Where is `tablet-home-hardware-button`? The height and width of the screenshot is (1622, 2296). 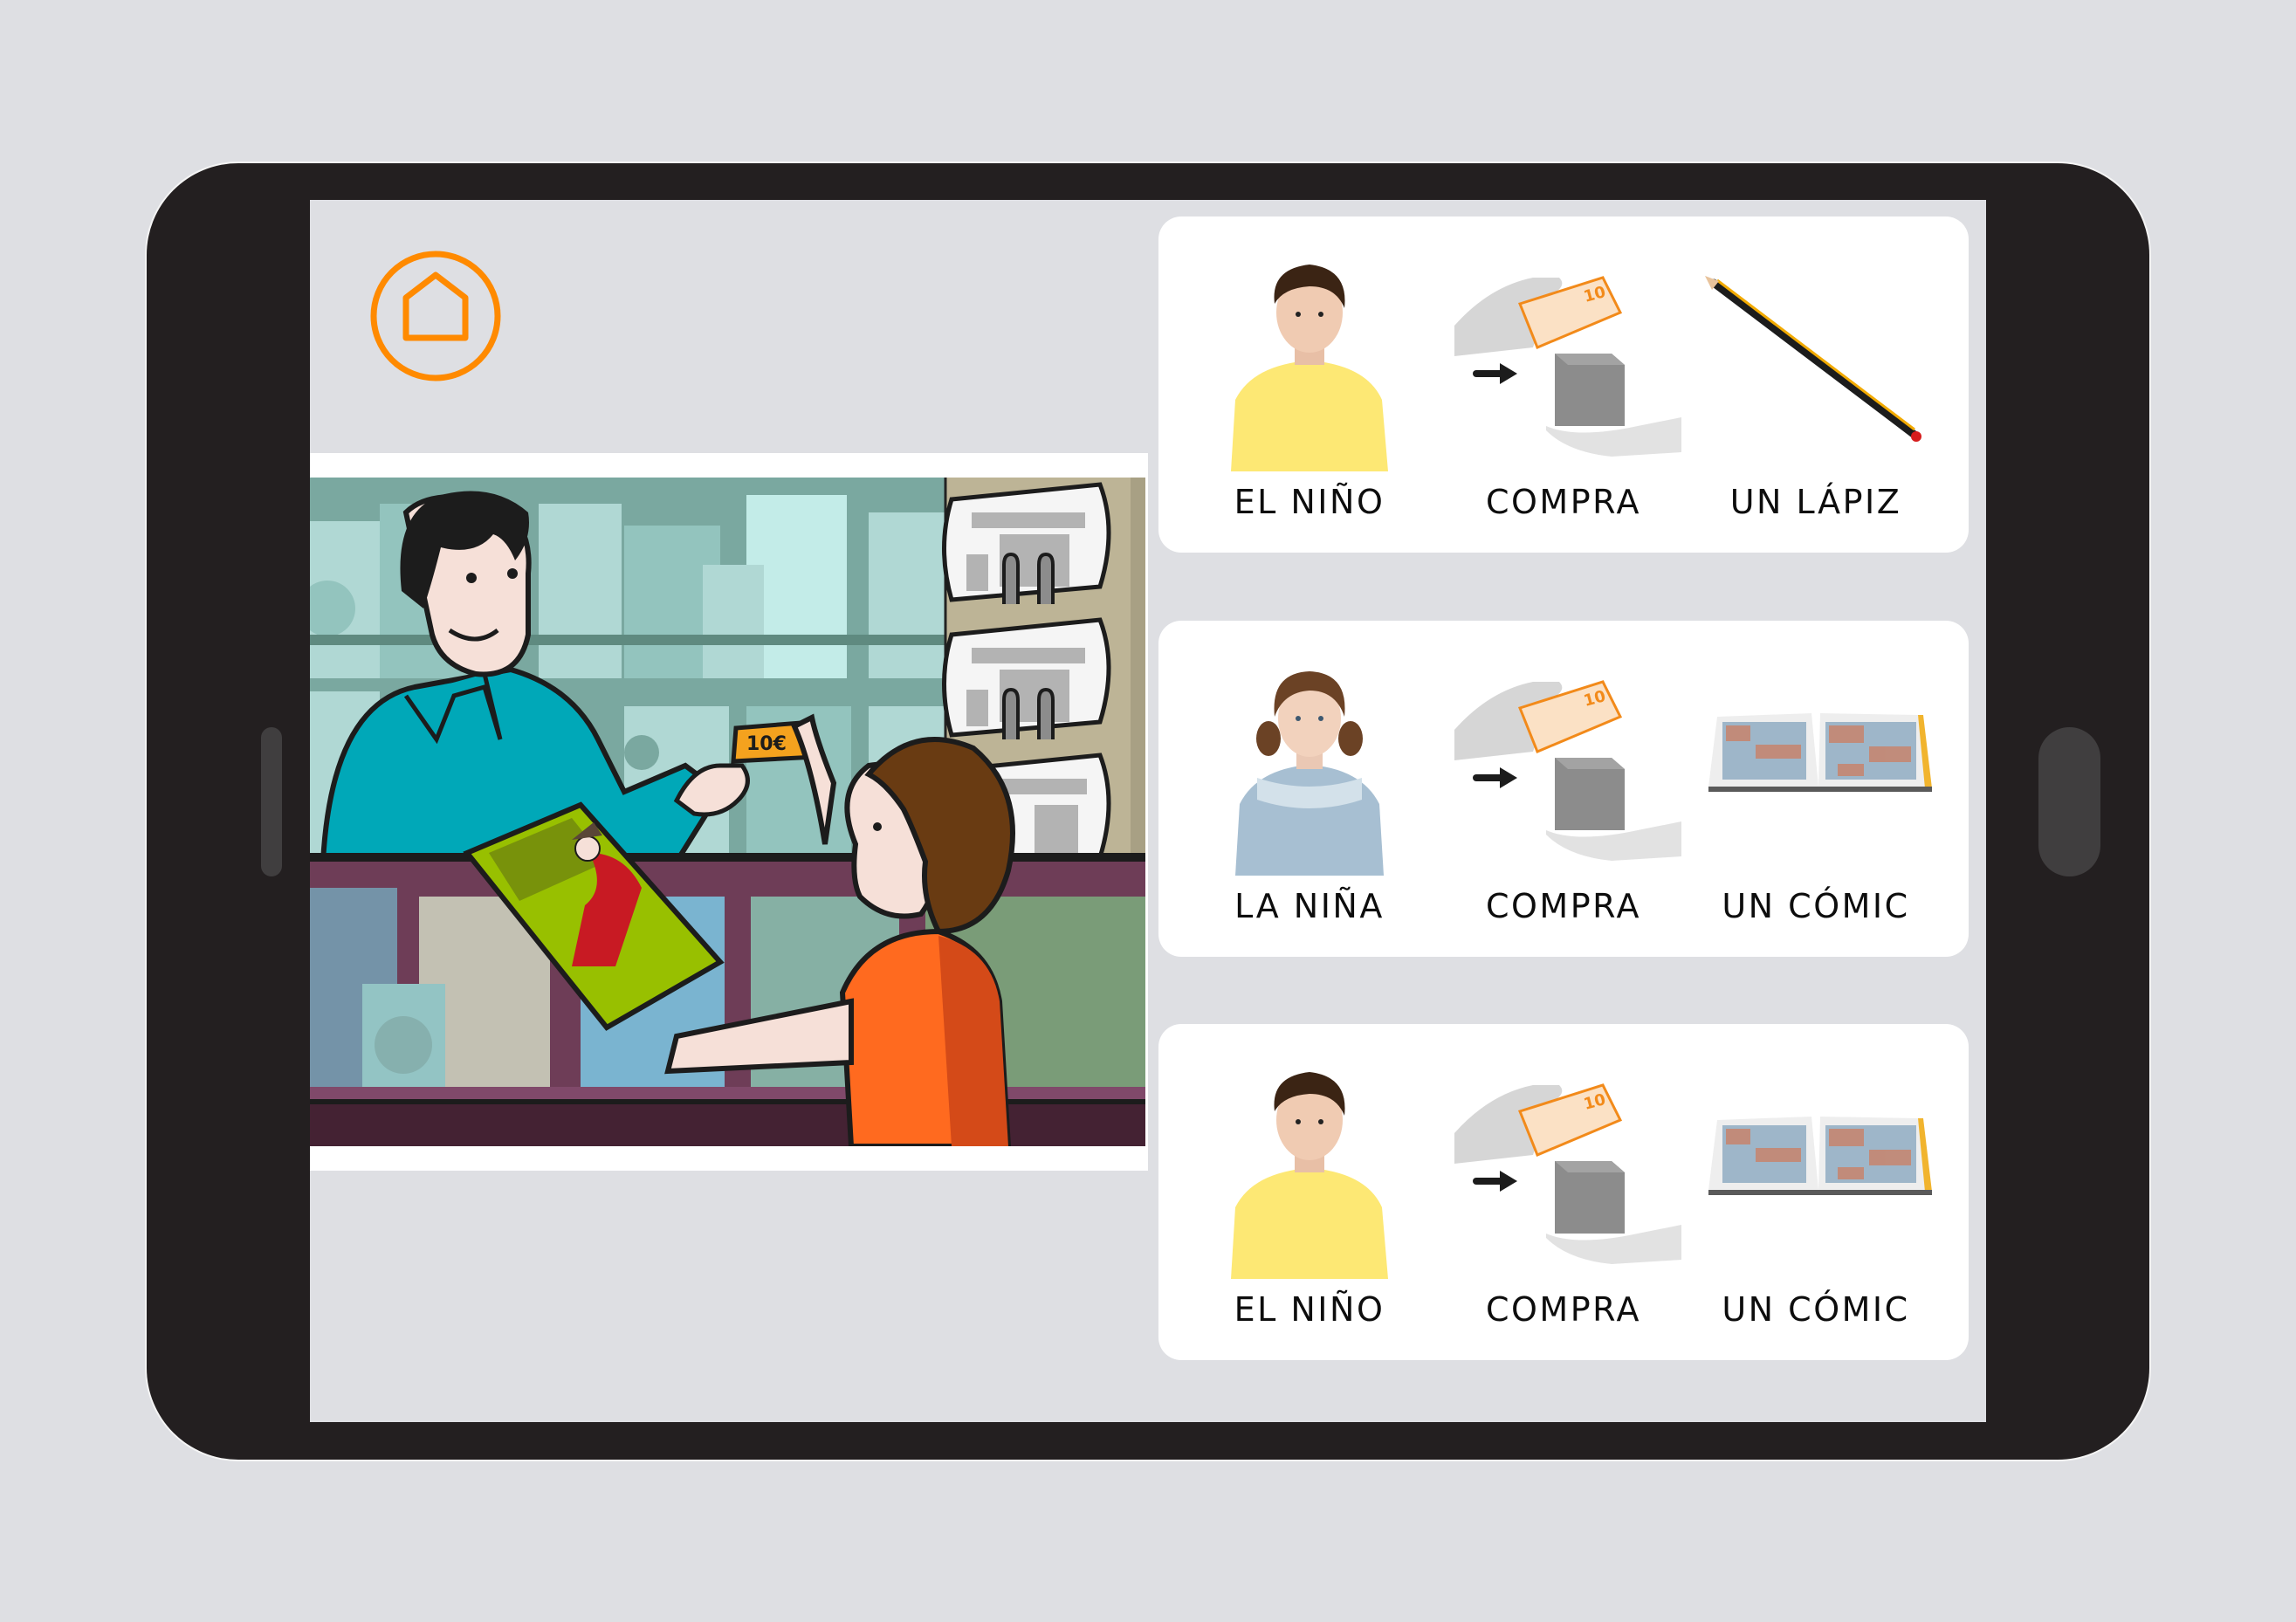
tablet-home-hardware-button is located at coordinates (2069, 801).